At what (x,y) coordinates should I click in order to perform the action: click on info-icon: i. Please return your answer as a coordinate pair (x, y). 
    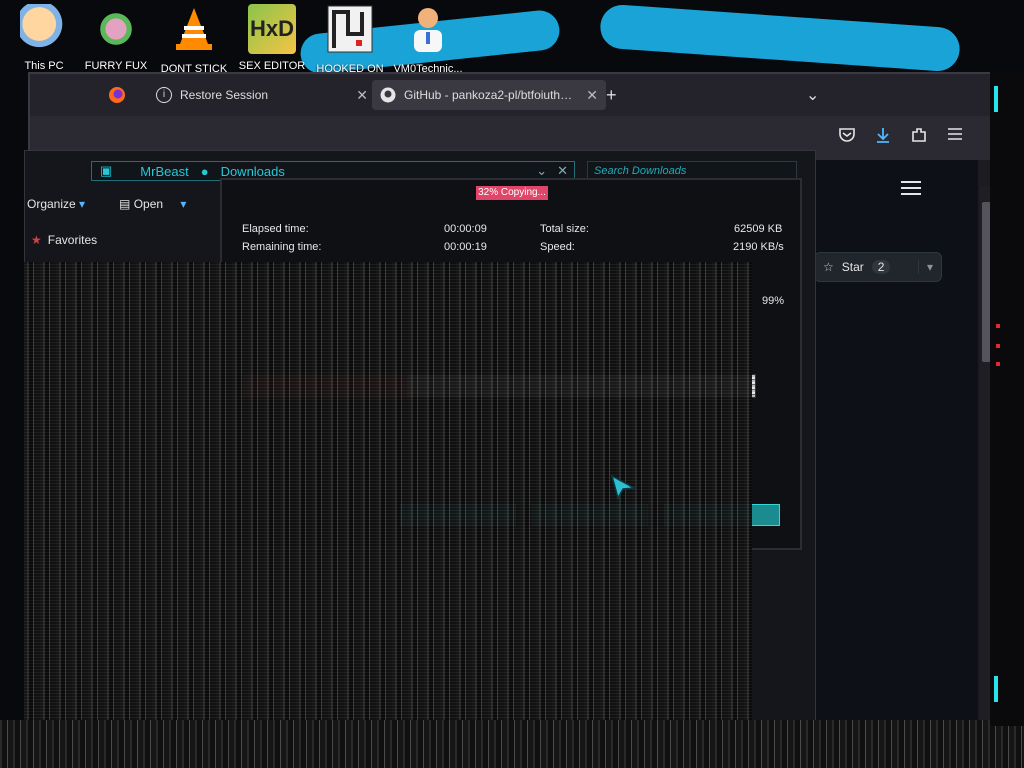
    Looking at the image, I should click on (164, 95).